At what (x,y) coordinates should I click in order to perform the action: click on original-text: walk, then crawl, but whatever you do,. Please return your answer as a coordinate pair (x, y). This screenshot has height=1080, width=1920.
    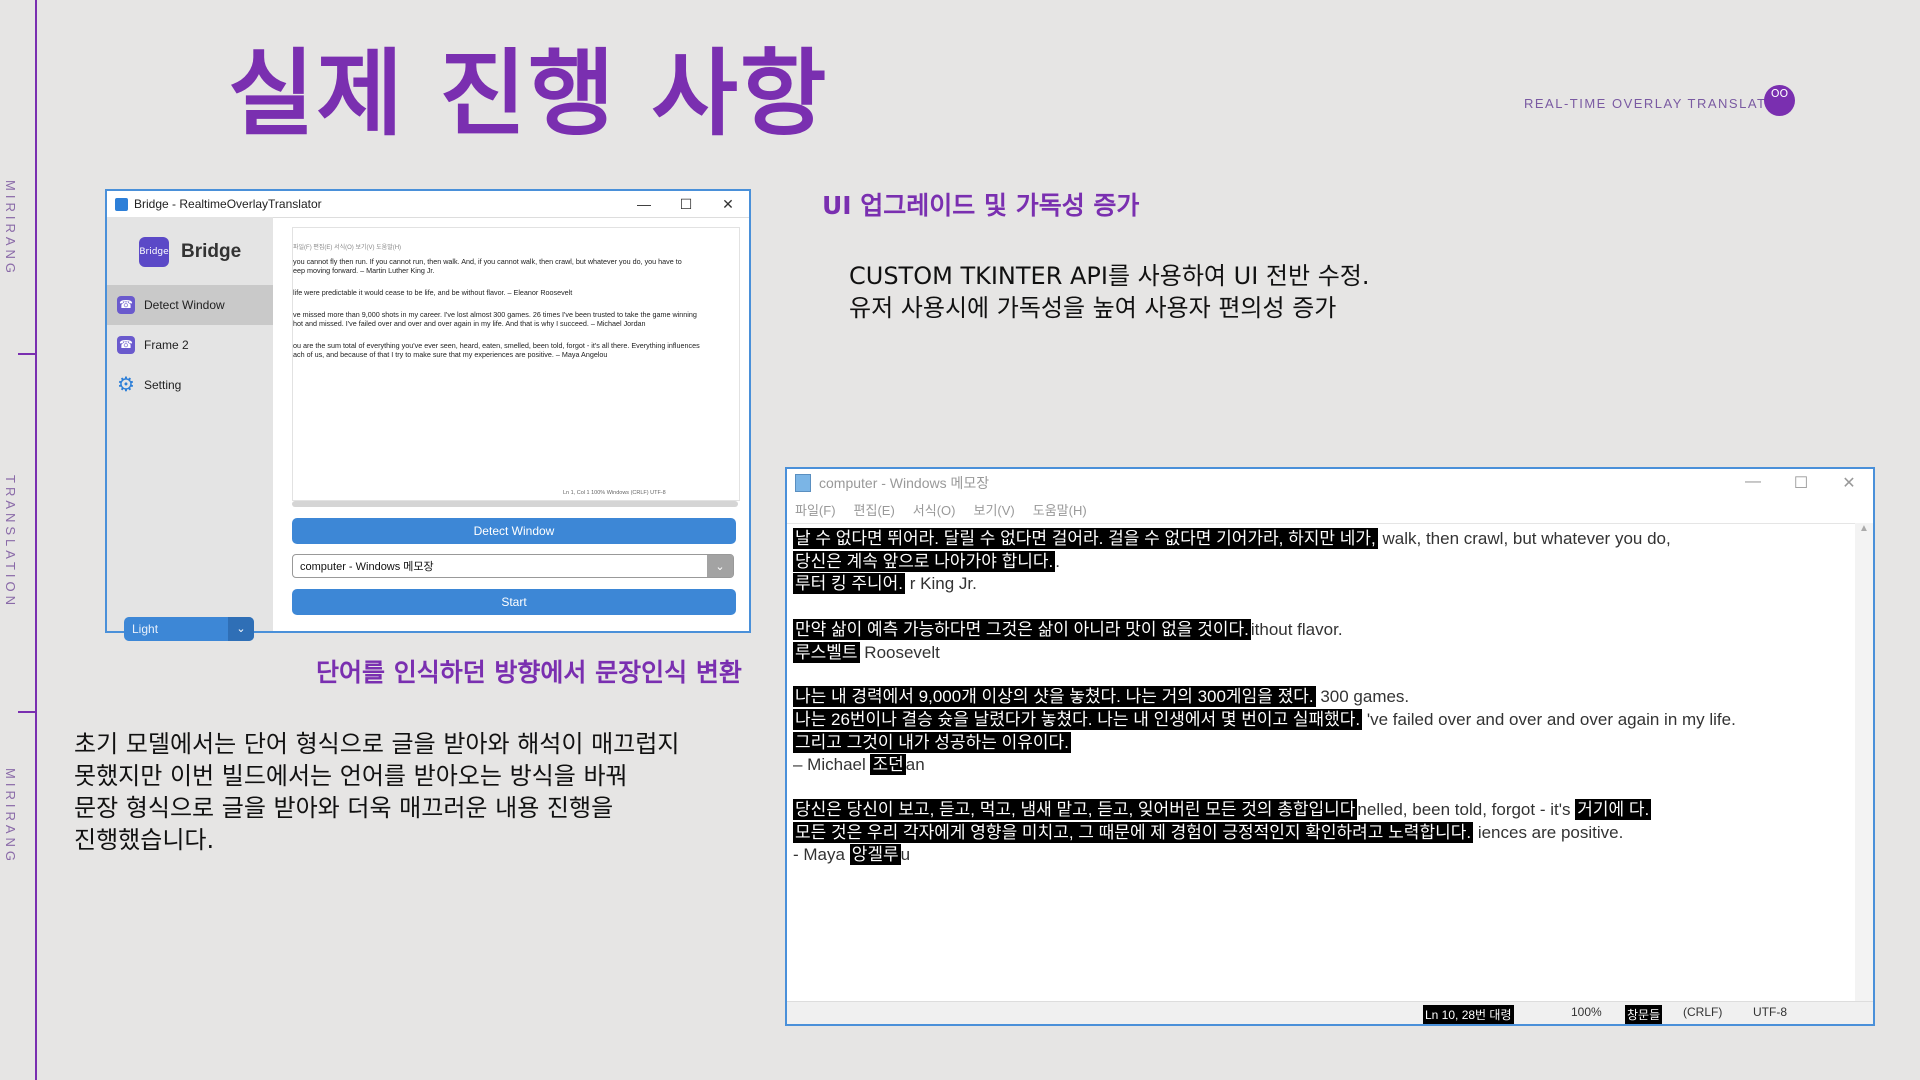
    Looking at the image, I should click on (1524, 538).